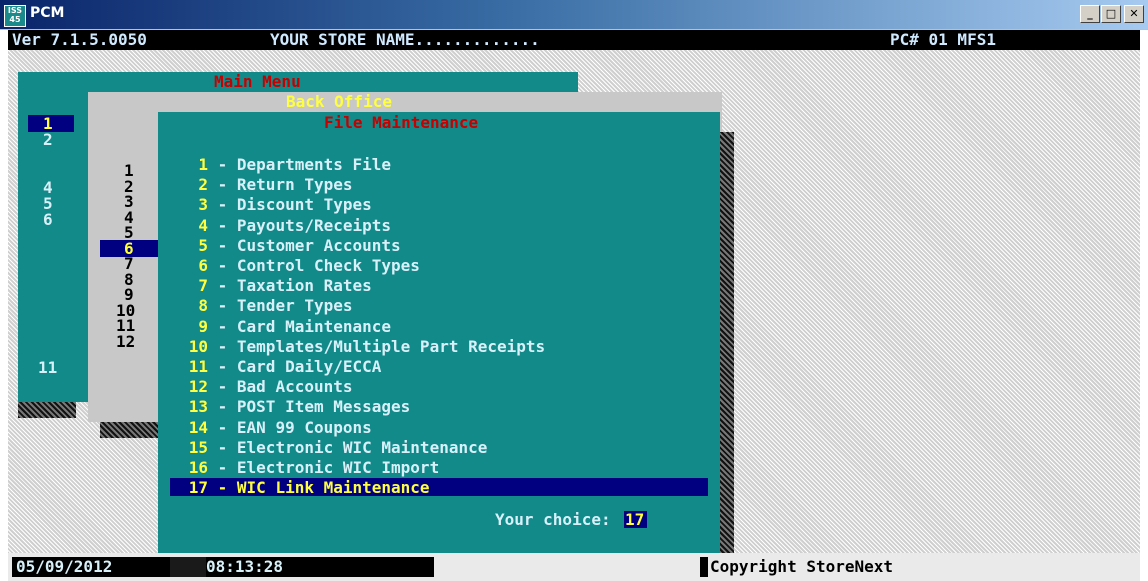  Describe the element at coordinates (15, 19) in the screenshot. I see `app-icon-text-bottom: 45` at that location.